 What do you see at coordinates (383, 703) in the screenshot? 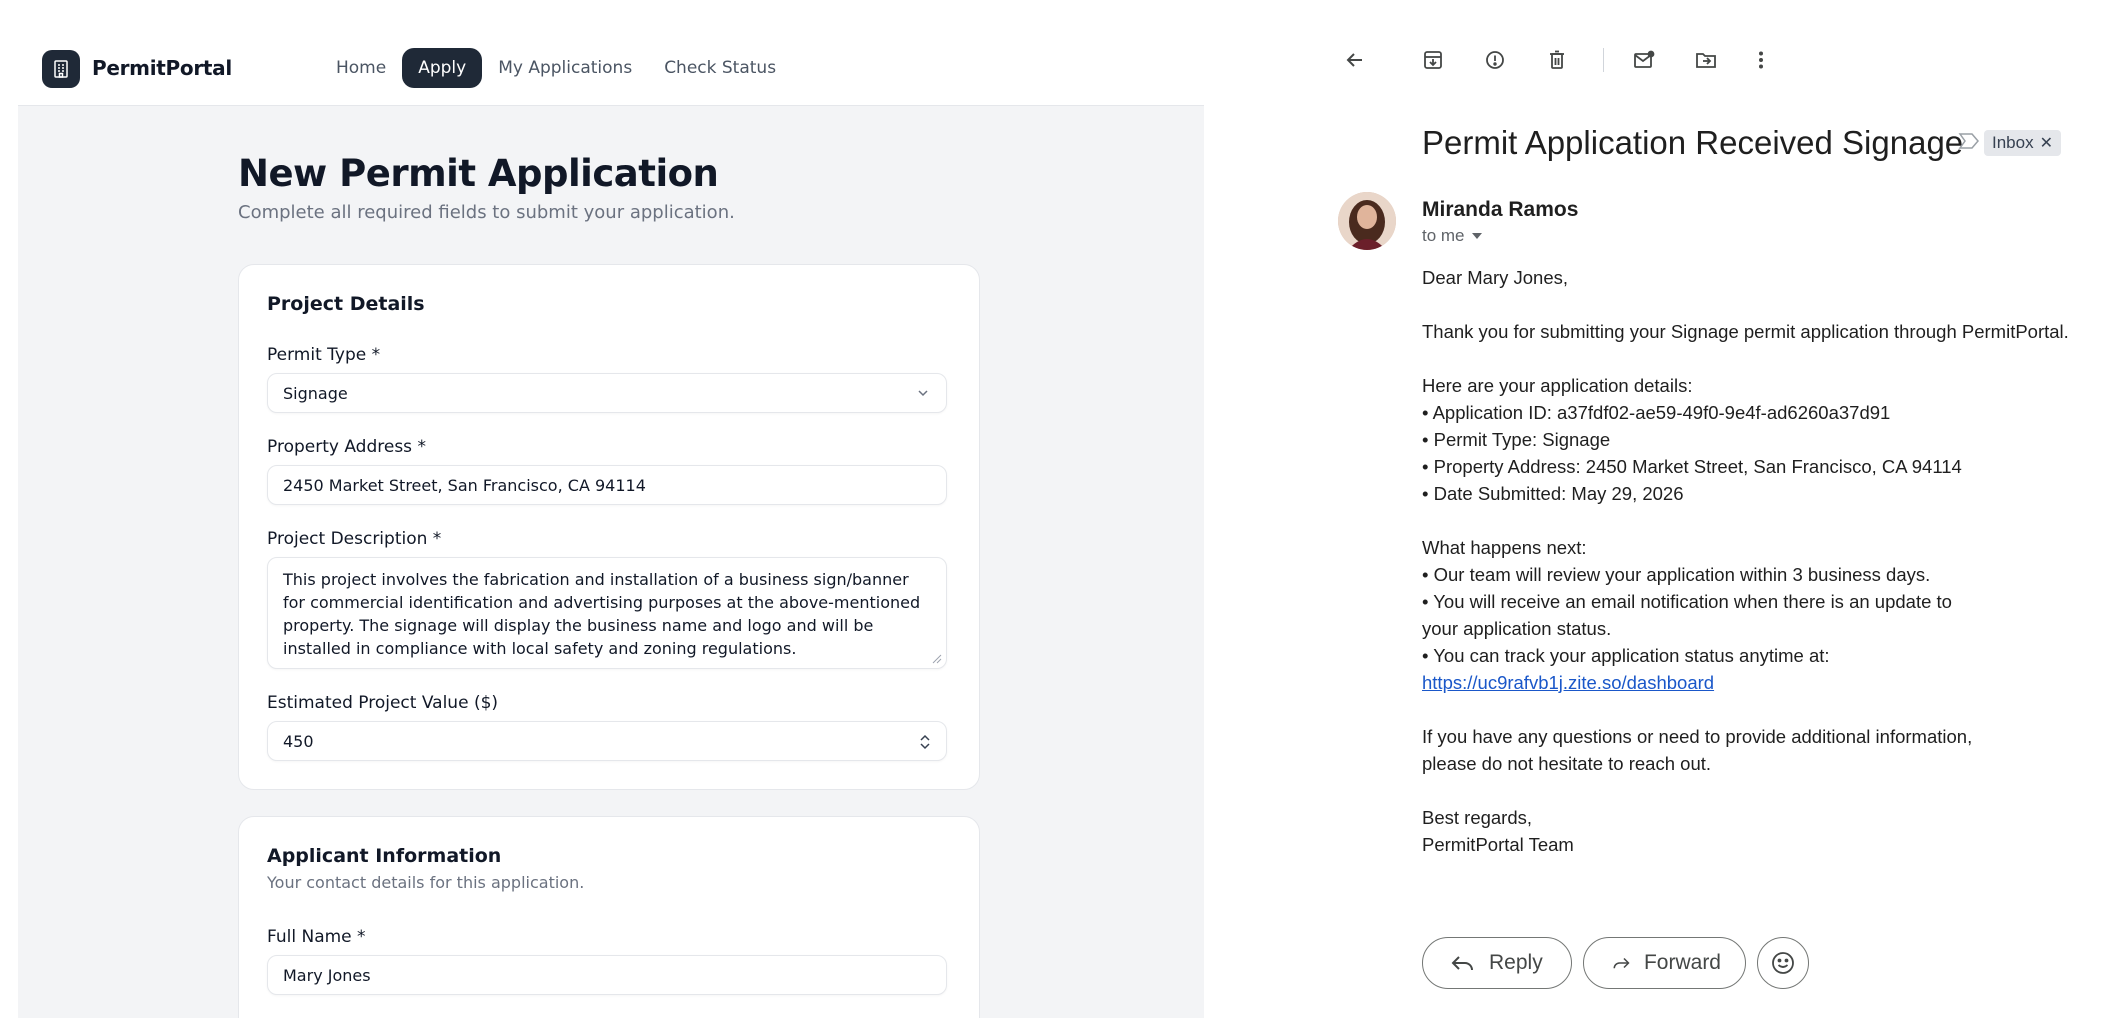
I see `project-value-label: Estimated Project Value ($)` at bounding box center [383, 703].